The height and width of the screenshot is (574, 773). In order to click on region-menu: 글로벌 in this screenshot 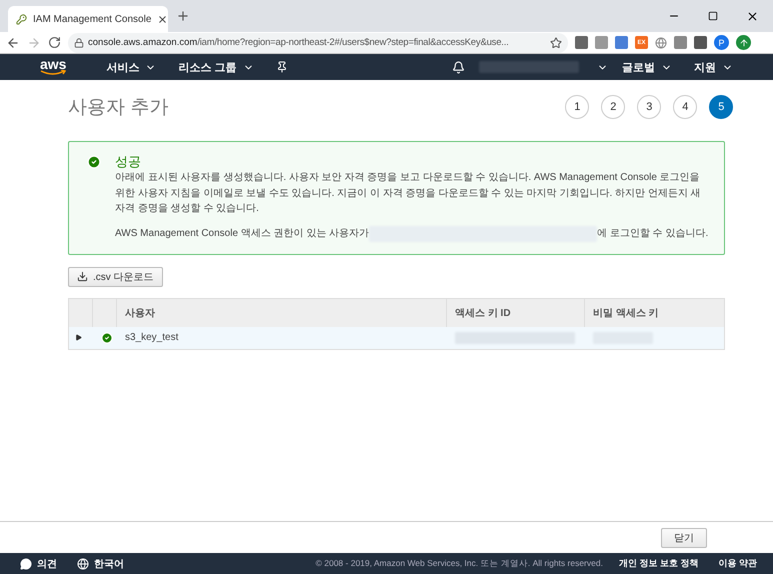, I will do `click(647, 67)`.